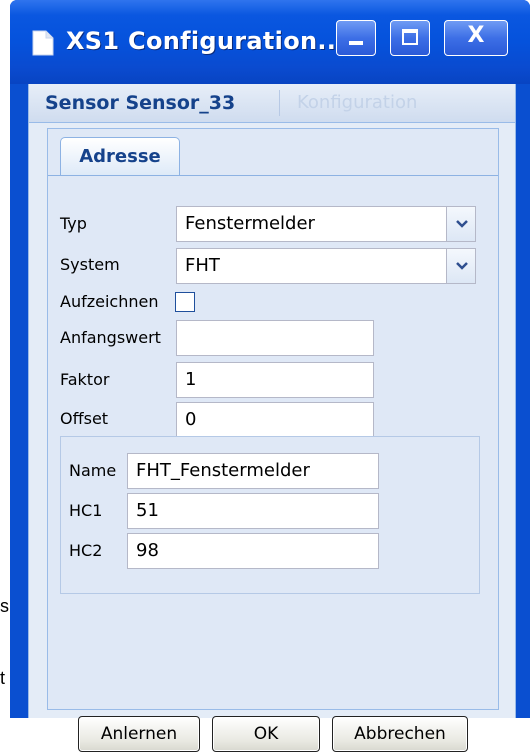  I want to click on hc2-label: HC2, so click(86, 550).